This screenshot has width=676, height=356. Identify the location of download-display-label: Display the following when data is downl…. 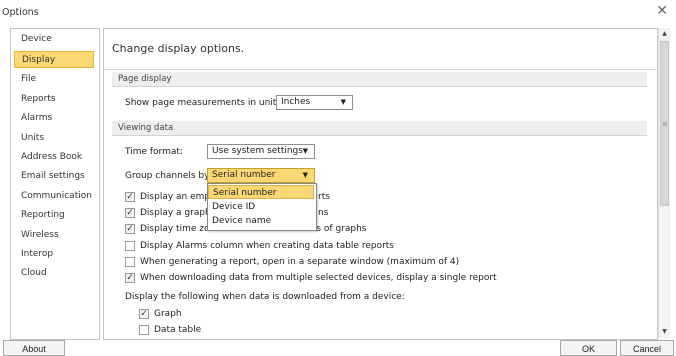
(265, 297).